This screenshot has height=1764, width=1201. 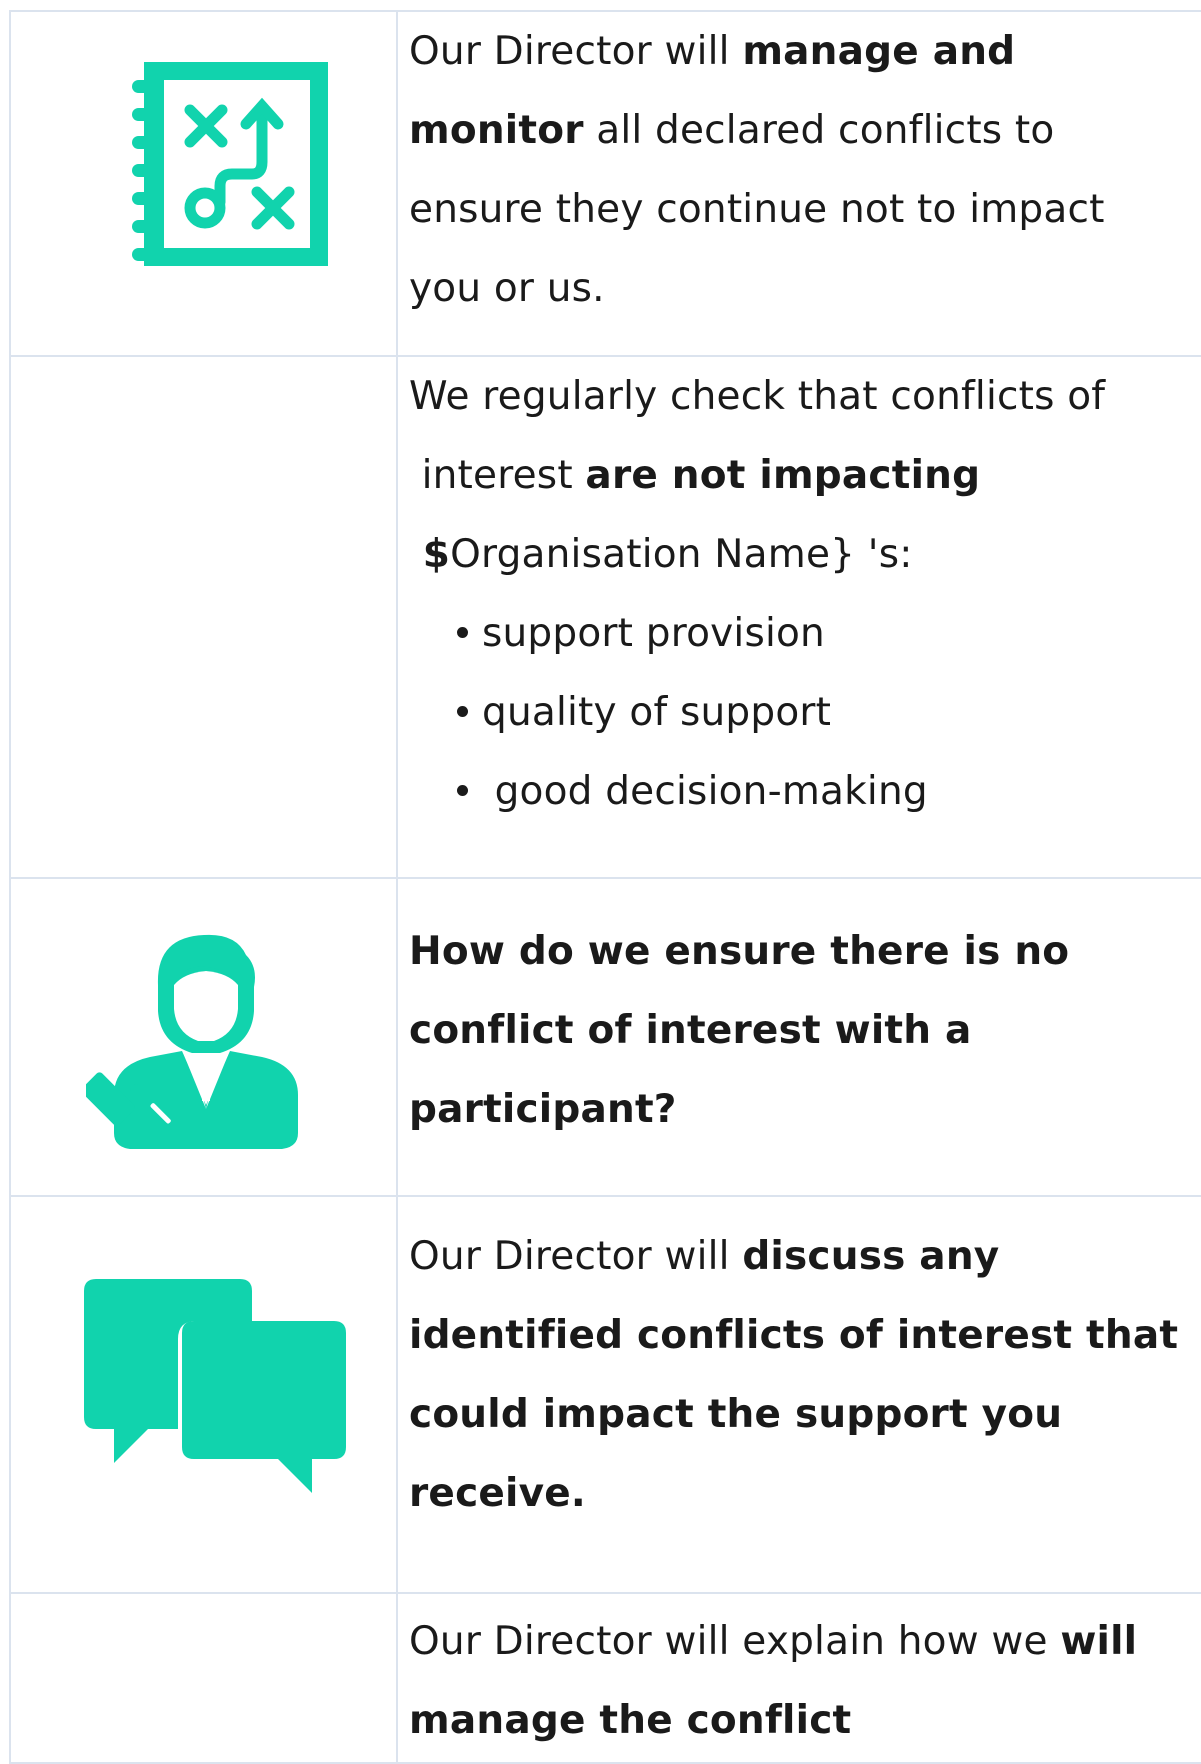 I want to click on text-line: Our Director will manage and, so click(x=805, y=51).